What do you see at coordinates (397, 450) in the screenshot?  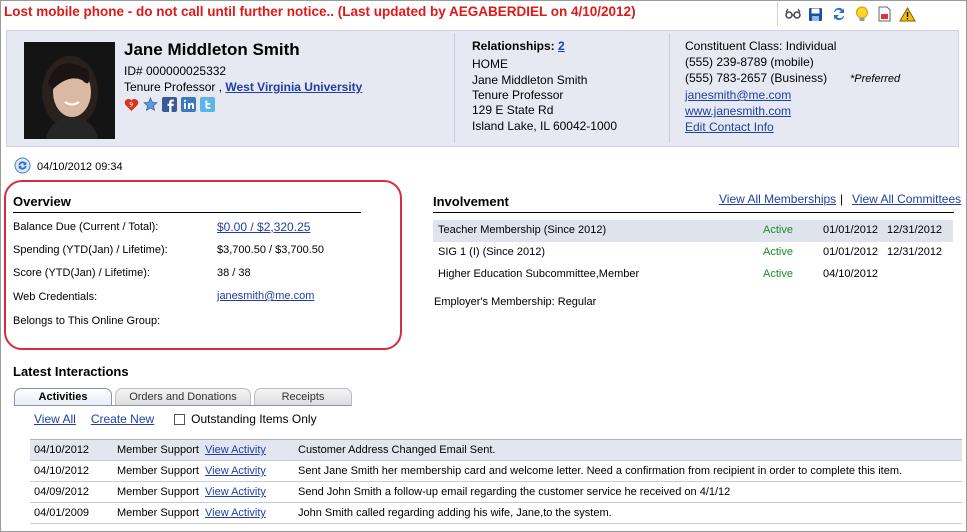 I see `row-description: Customer Address Changed Email Sent.` at bounding box center [397, 450].